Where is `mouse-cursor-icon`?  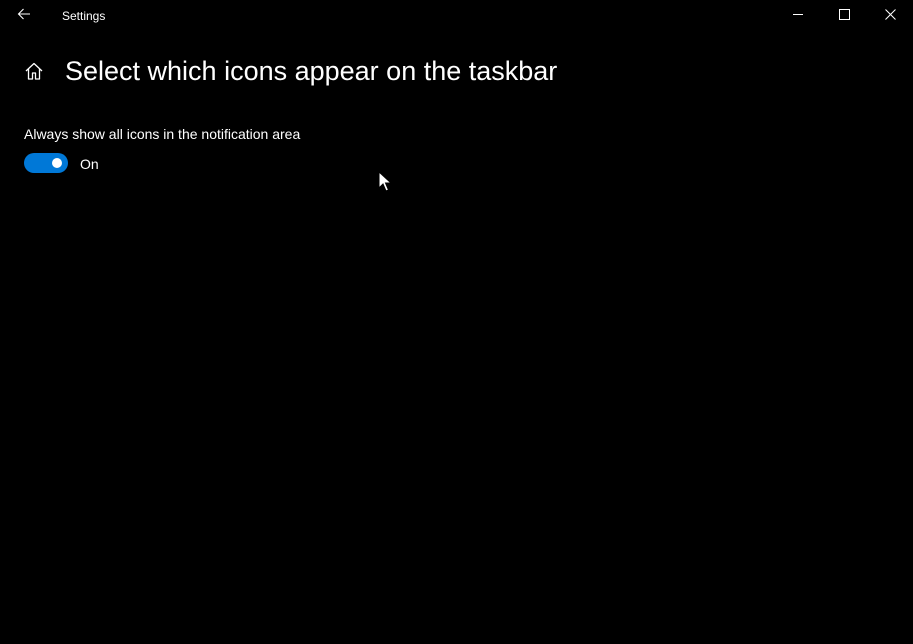
mouse-cursor-icon is located at coordinates (385, 181).